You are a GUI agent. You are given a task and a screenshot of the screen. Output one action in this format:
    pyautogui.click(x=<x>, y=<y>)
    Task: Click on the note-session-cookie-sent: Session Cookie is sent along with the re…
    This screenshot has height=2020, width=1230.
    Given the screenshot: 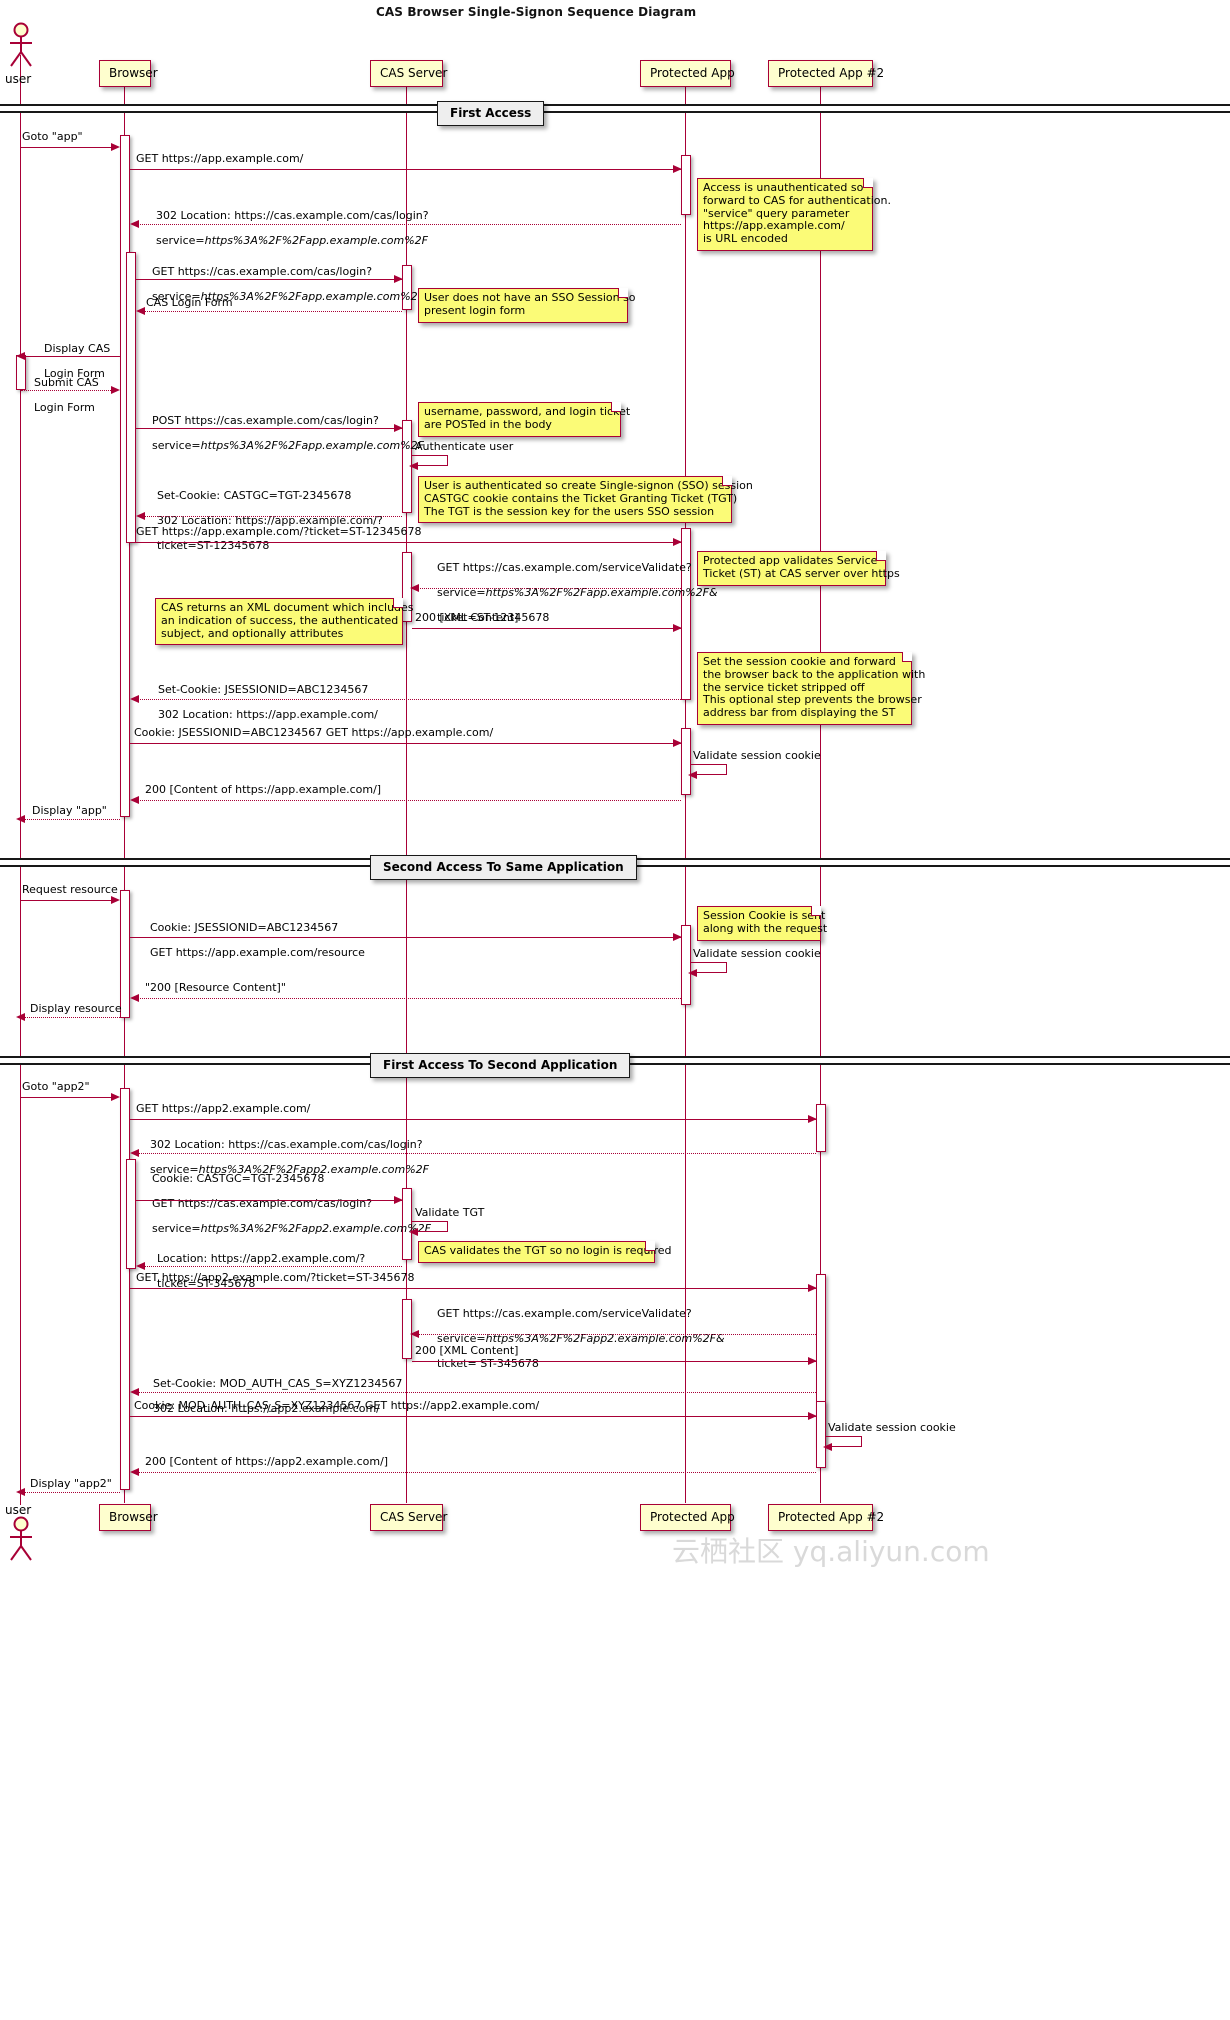 What is the action you would take?
    pyautogui.click(x=762, y=923)
    